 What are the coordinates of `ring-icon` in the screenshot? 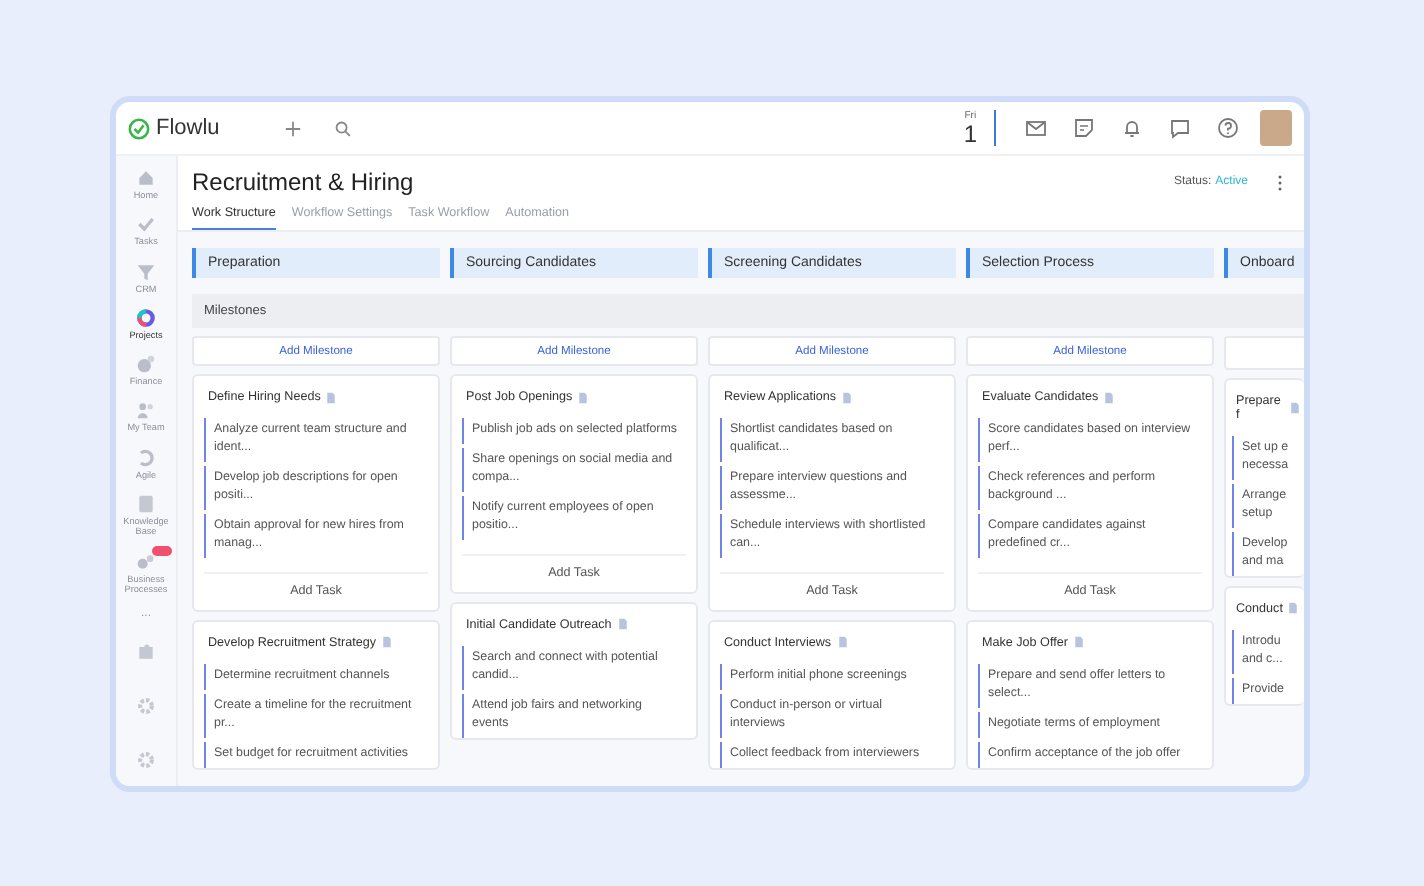 It's located at (146, 317).